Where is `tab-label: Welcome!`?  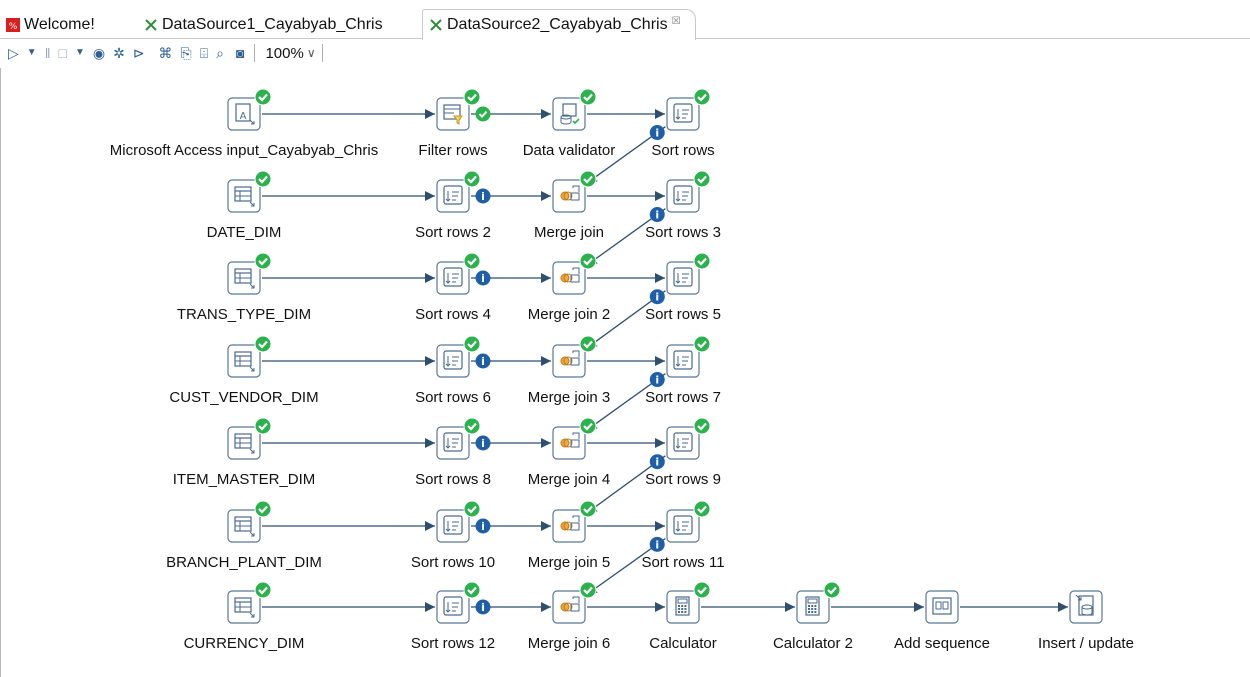 tab-label: Welcome! is located at coordinates (59, 24).